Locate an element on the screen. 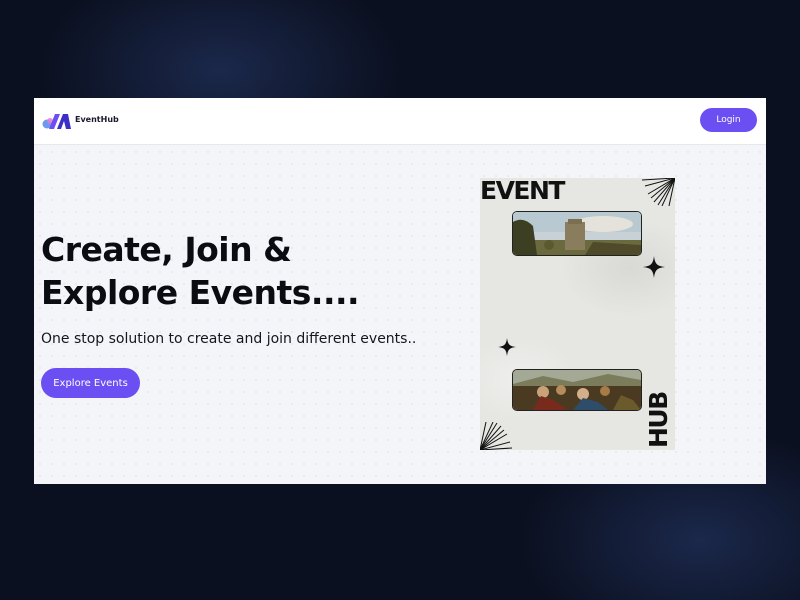 This screenshot has width=800, height=600. explore-events-button: Explore Events is located at coordinates (90, 383).